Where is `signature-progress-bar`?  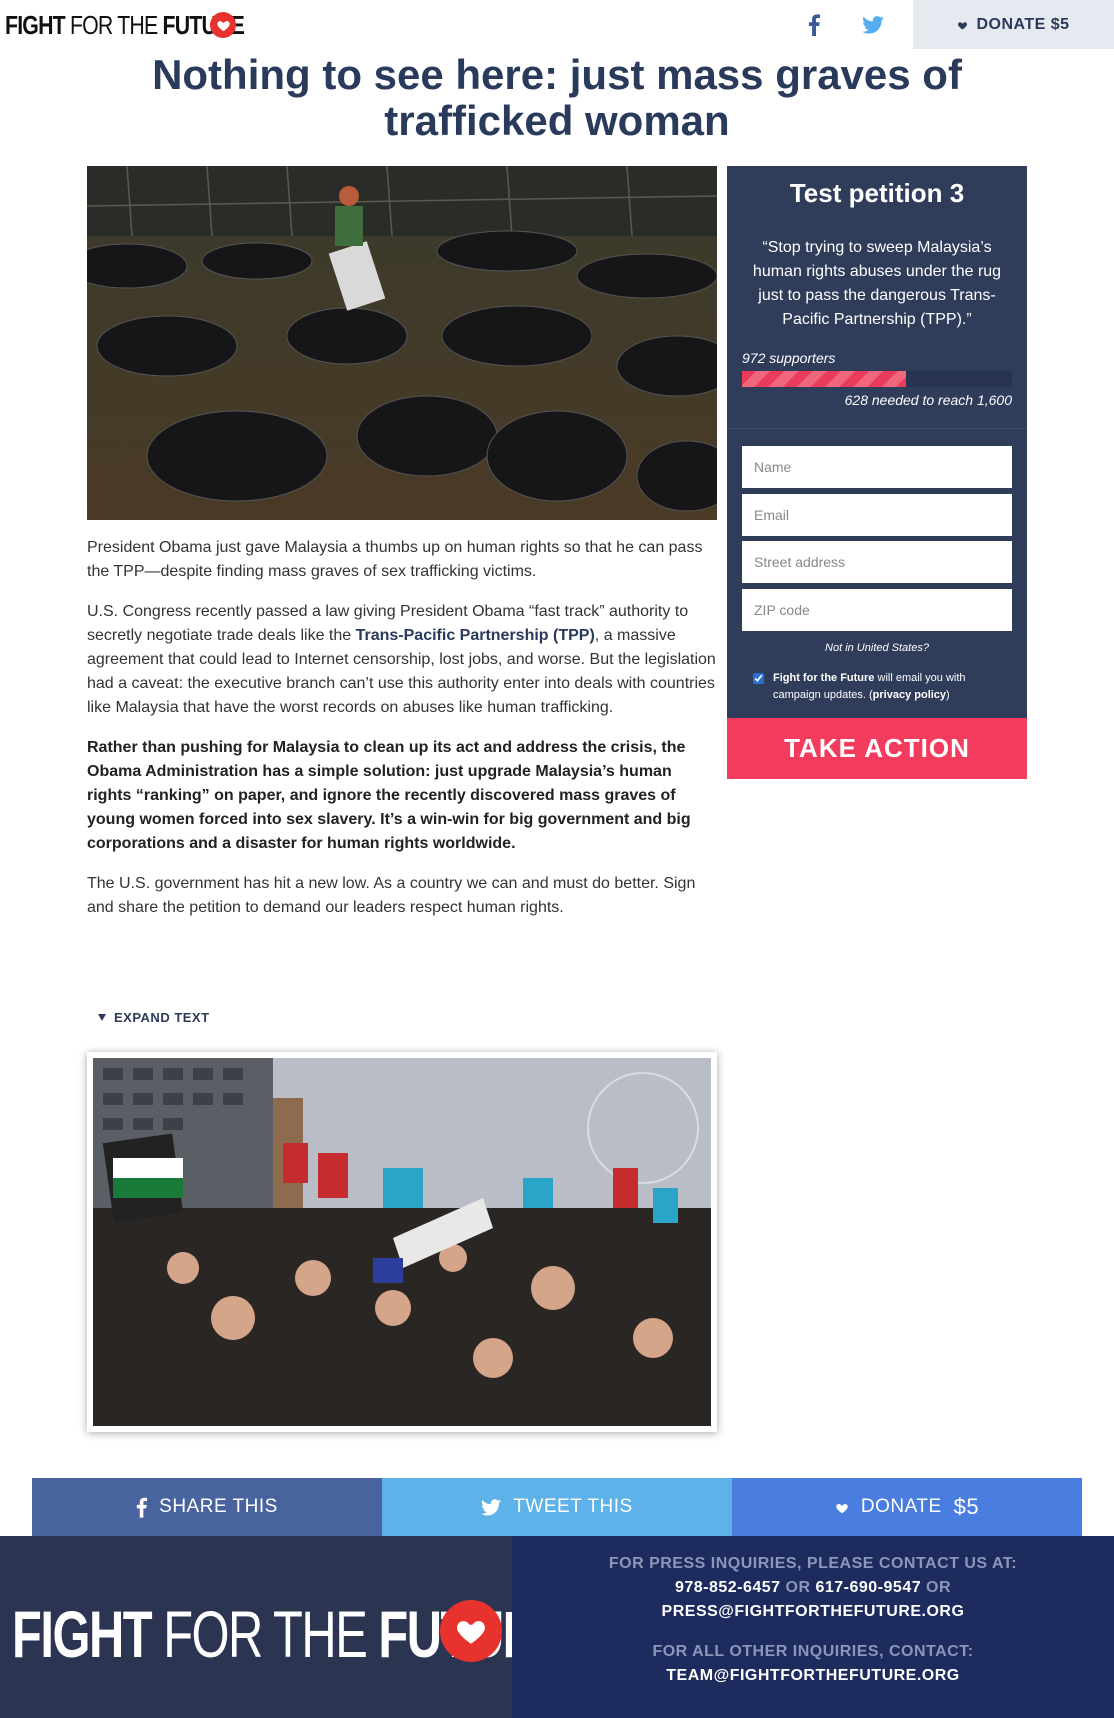 signature-progress-bar is located at coordinates (877, 379).